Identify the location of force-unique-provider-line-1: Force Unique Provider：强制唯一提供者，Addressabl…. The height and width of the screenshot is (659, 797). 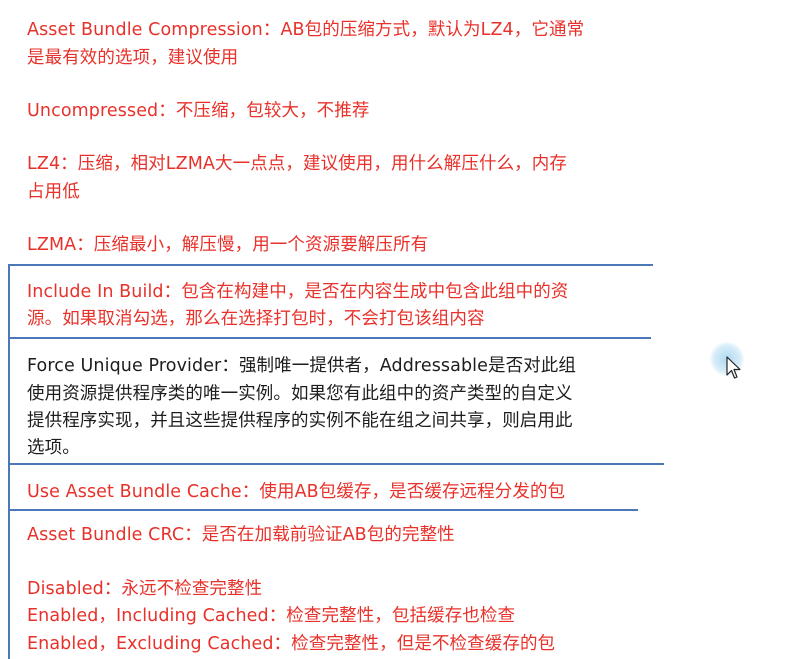
(302, 366).